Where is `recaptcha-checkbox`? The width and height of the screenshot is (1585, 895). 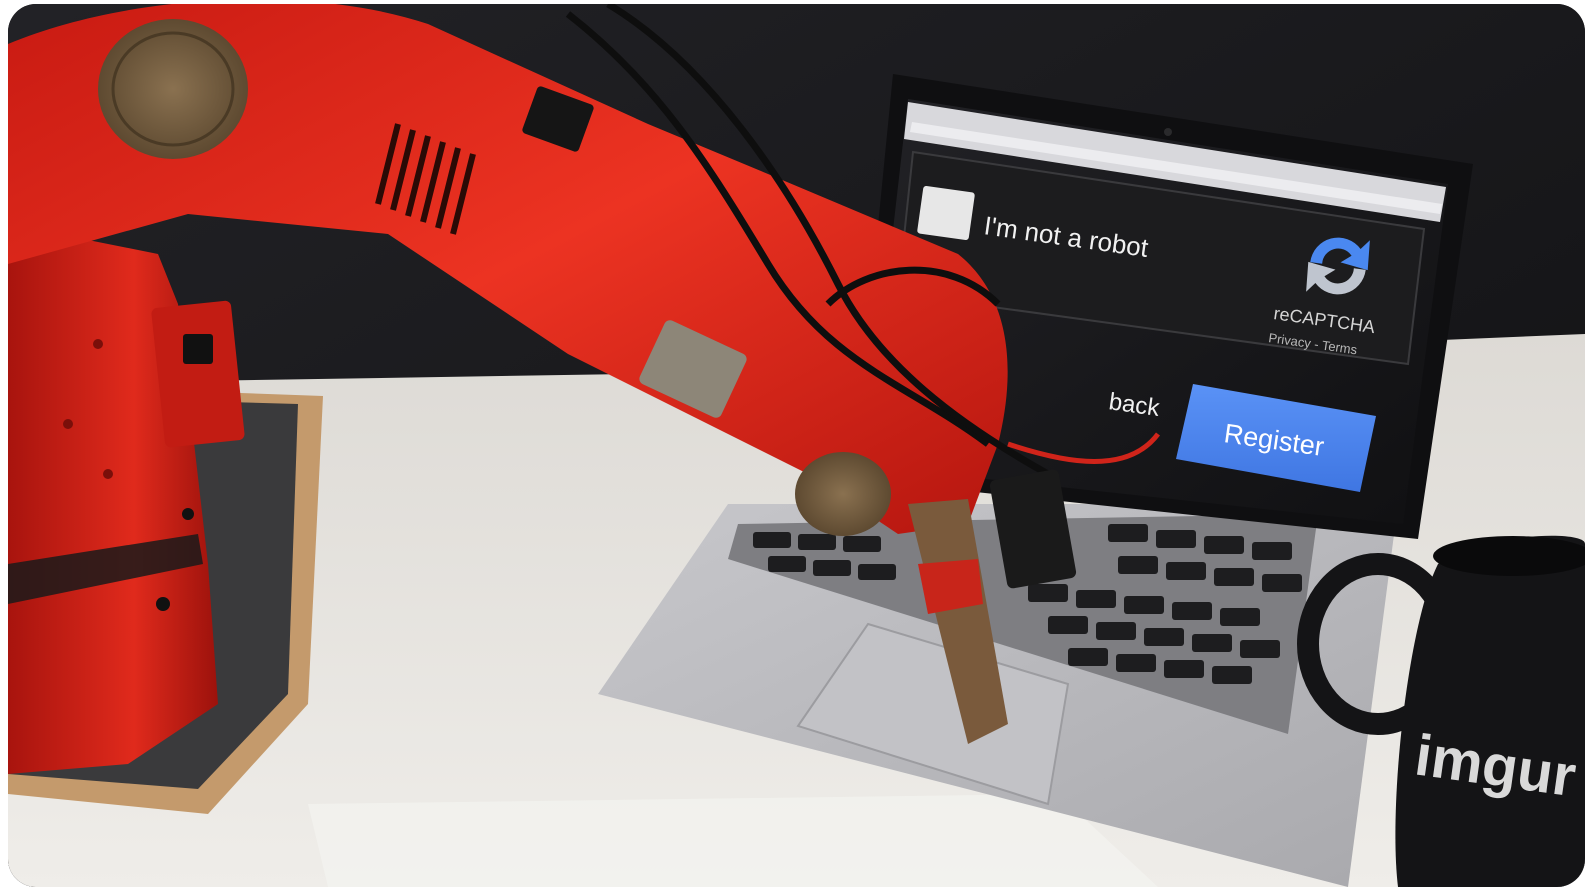
recaptcha-checkbox is located at coordinates (946, 213).